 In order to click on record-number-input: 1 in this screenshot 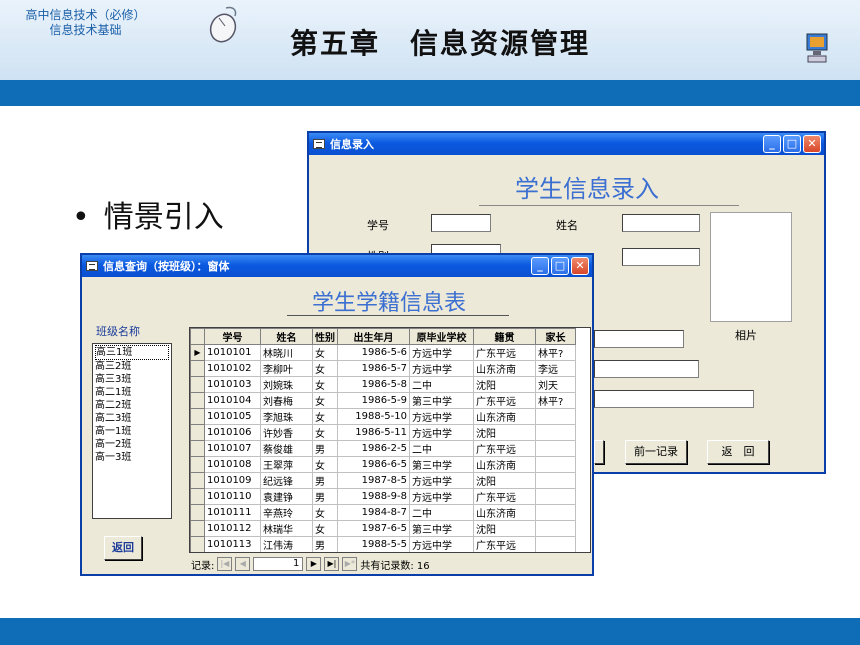, I will do `click(278, 564)`.